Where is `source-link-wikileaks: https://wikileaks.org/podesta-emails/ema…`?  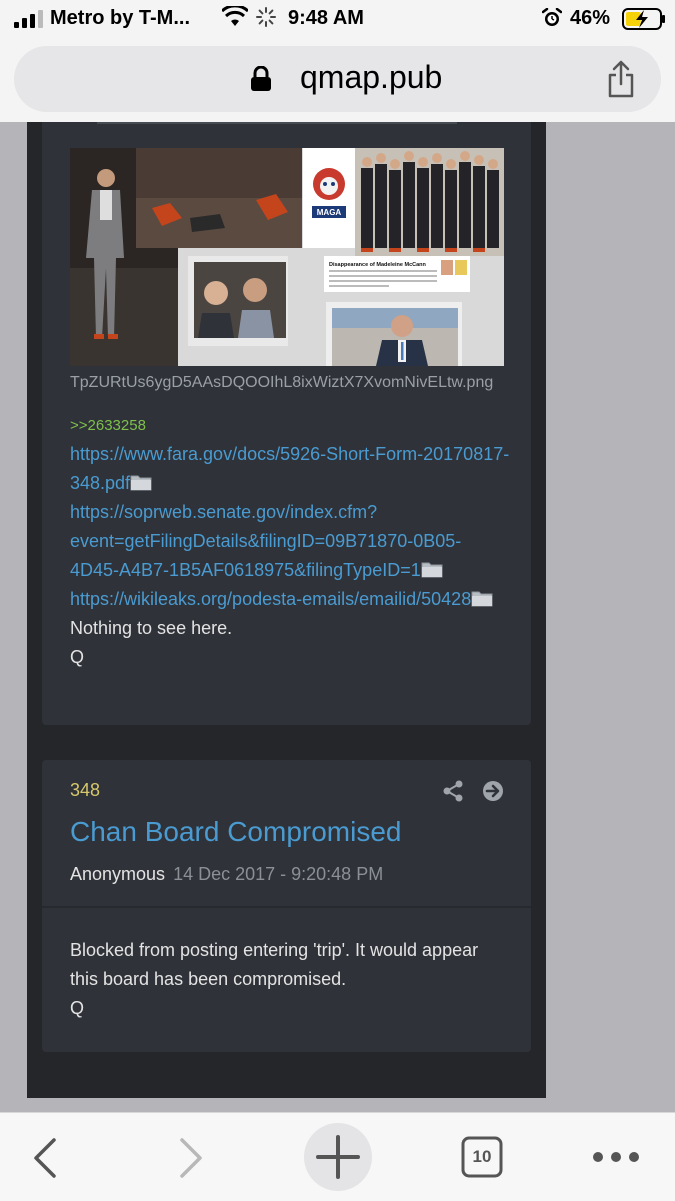 source-link-wikileaks: https://wikileaks.org/podesta-emails/ema… is located at coordinates (270, 599).